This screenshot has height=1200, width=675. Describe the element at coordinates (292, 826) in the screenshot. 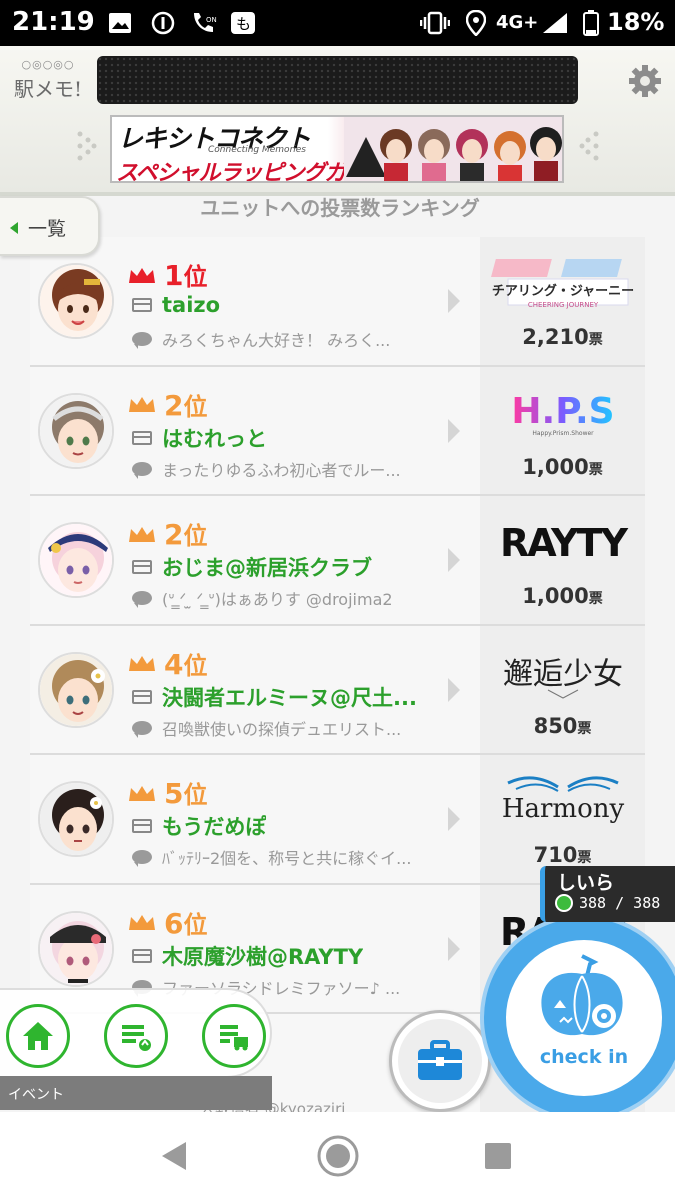

I see `user-name-line: もうだめぽ` at that location.